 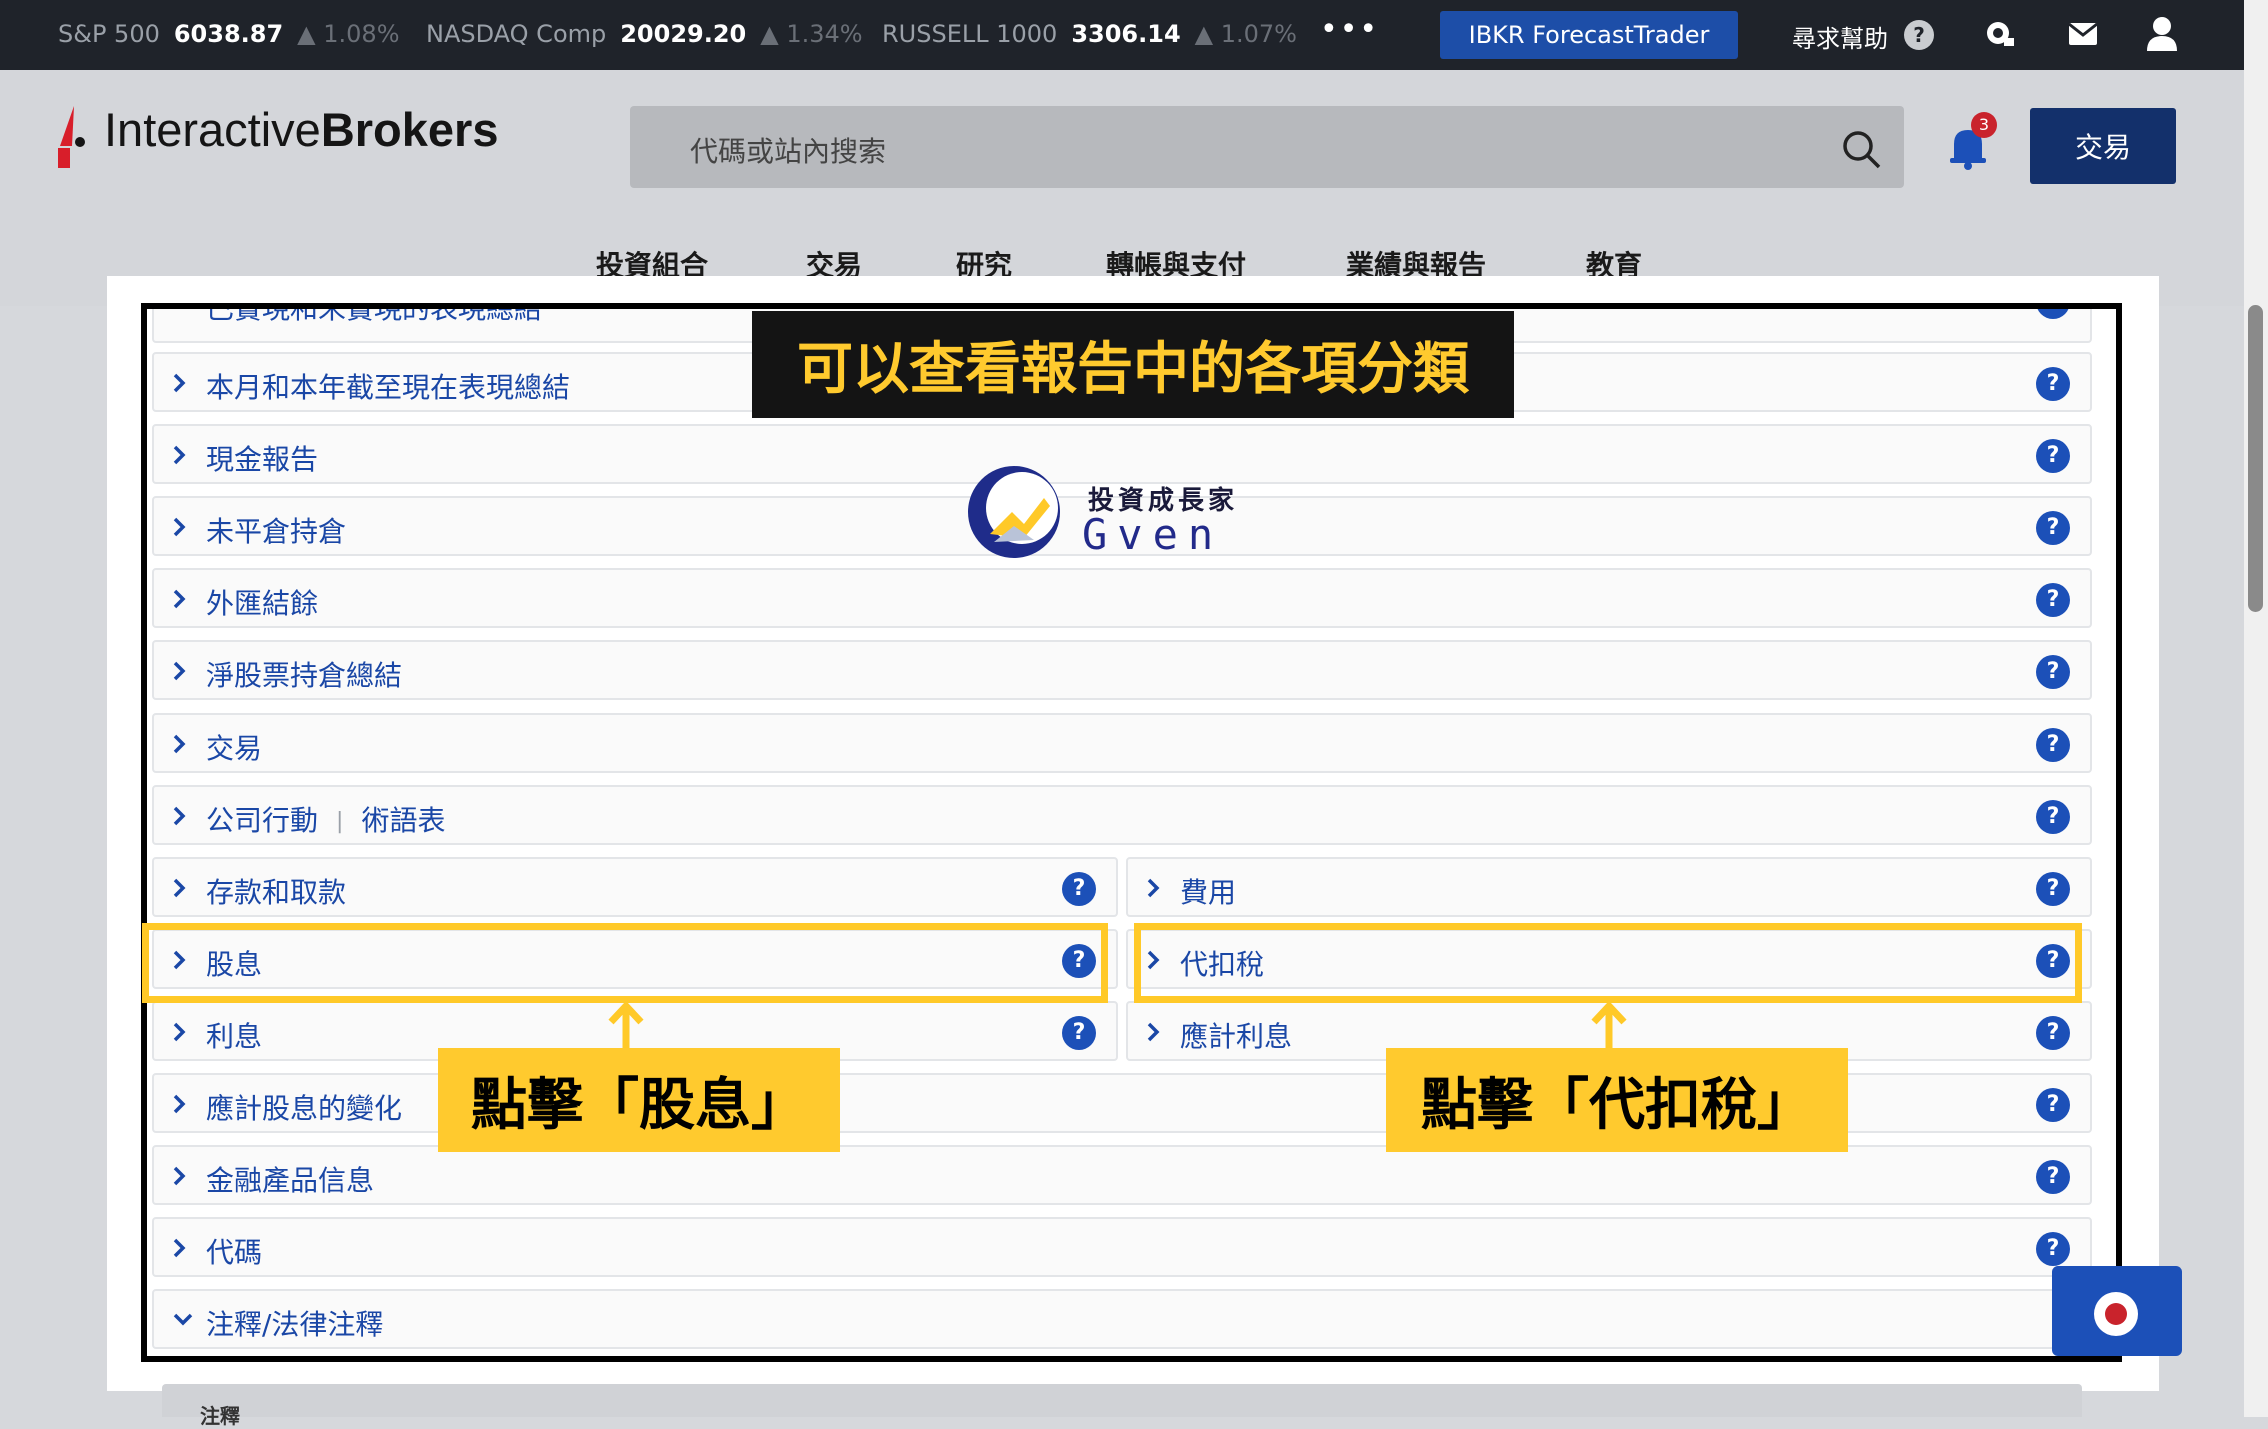 I want to click on ticker-value: 20029.20, so click(x=683, y=34).